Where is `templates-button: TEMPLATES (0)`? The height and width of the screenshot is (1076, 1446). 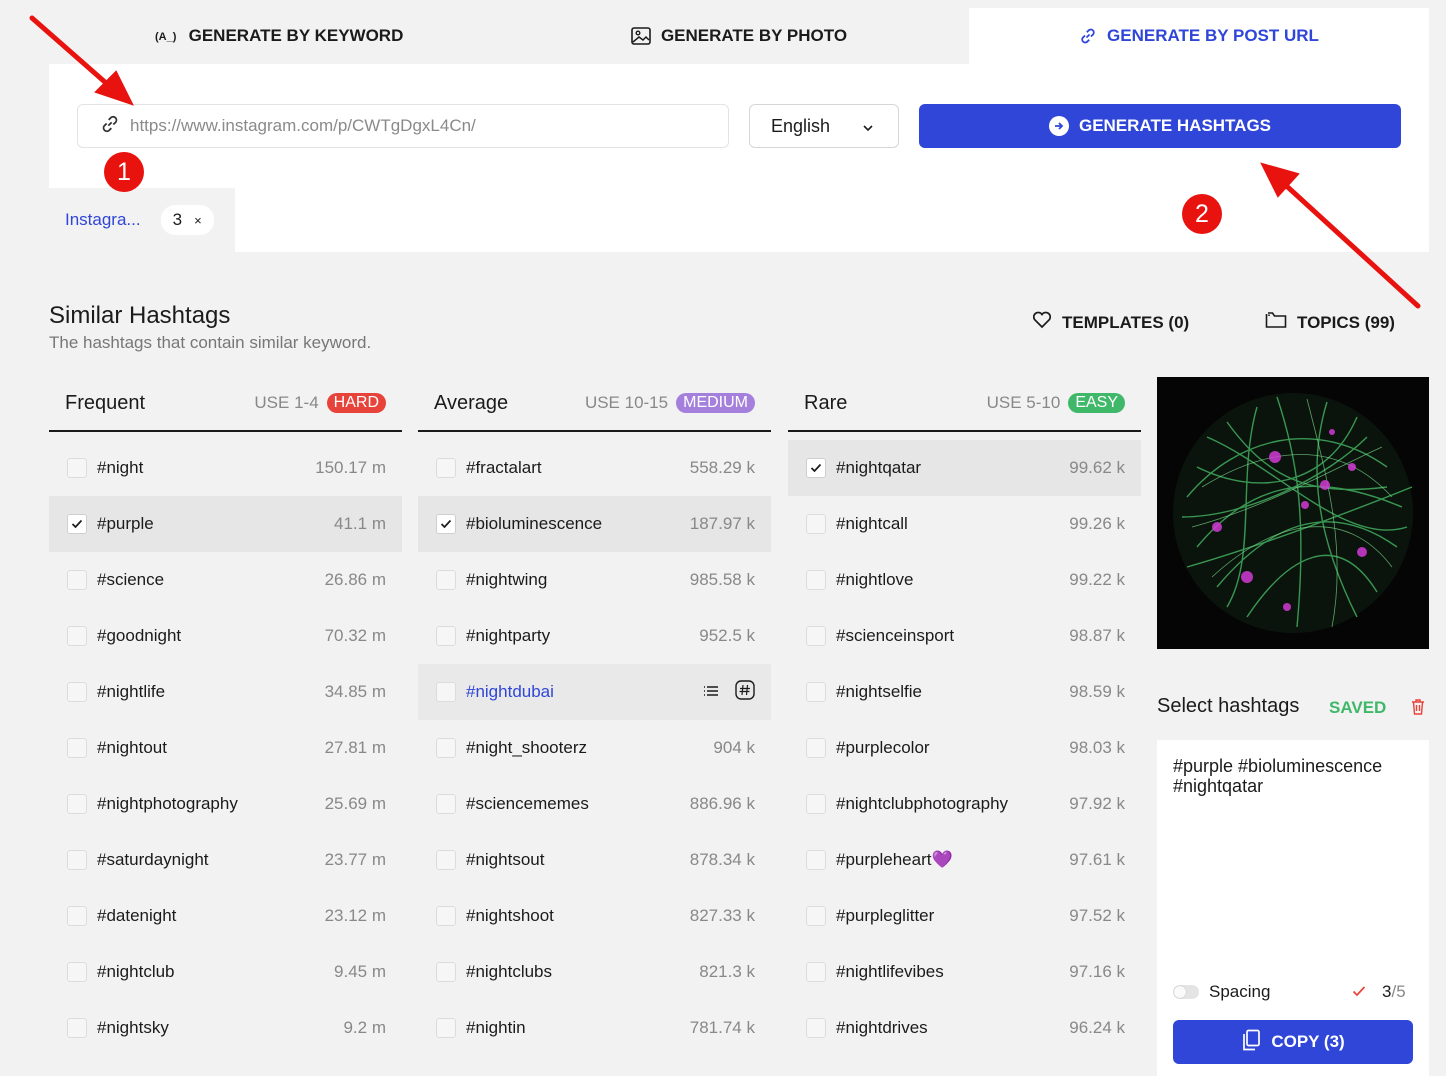 templates-button: TEMPLATES (0) is located at coordinates (1110, 322).